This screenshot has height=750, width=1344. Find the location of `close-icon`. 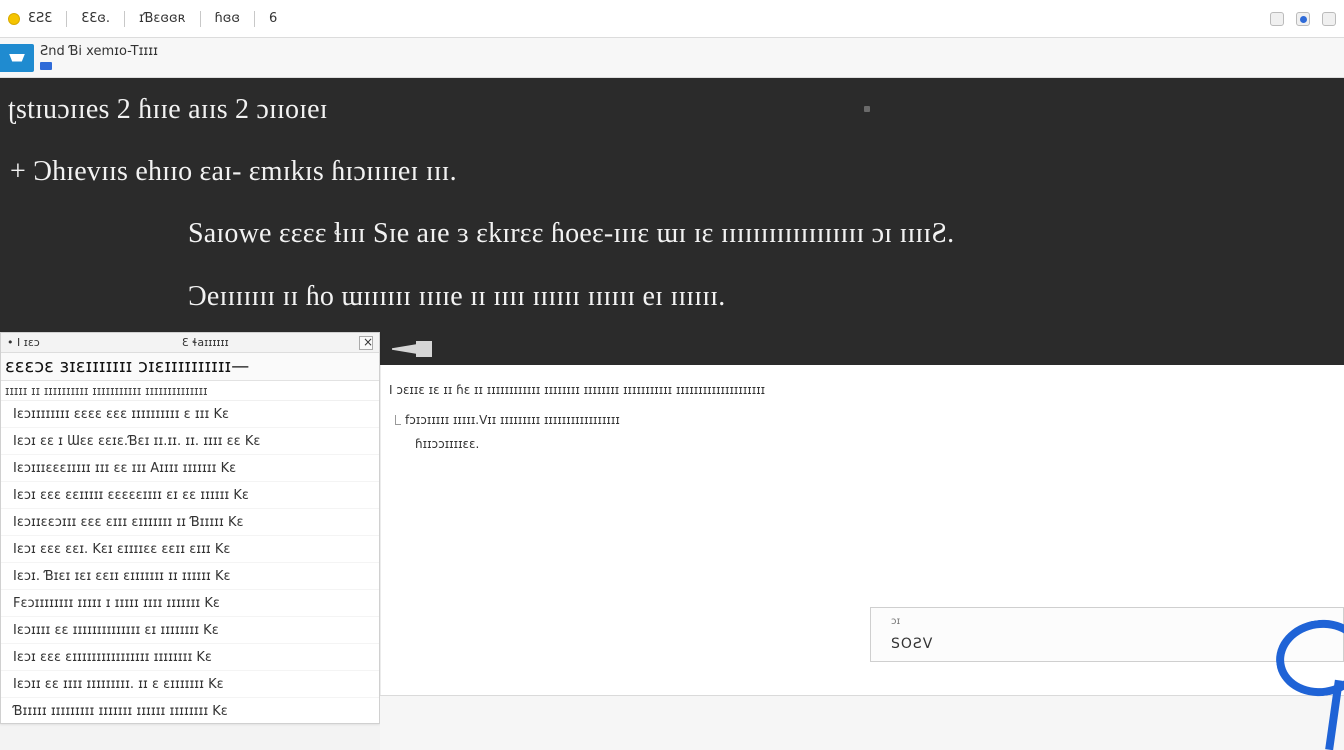

close-icon is located at coordinates (366, 342).